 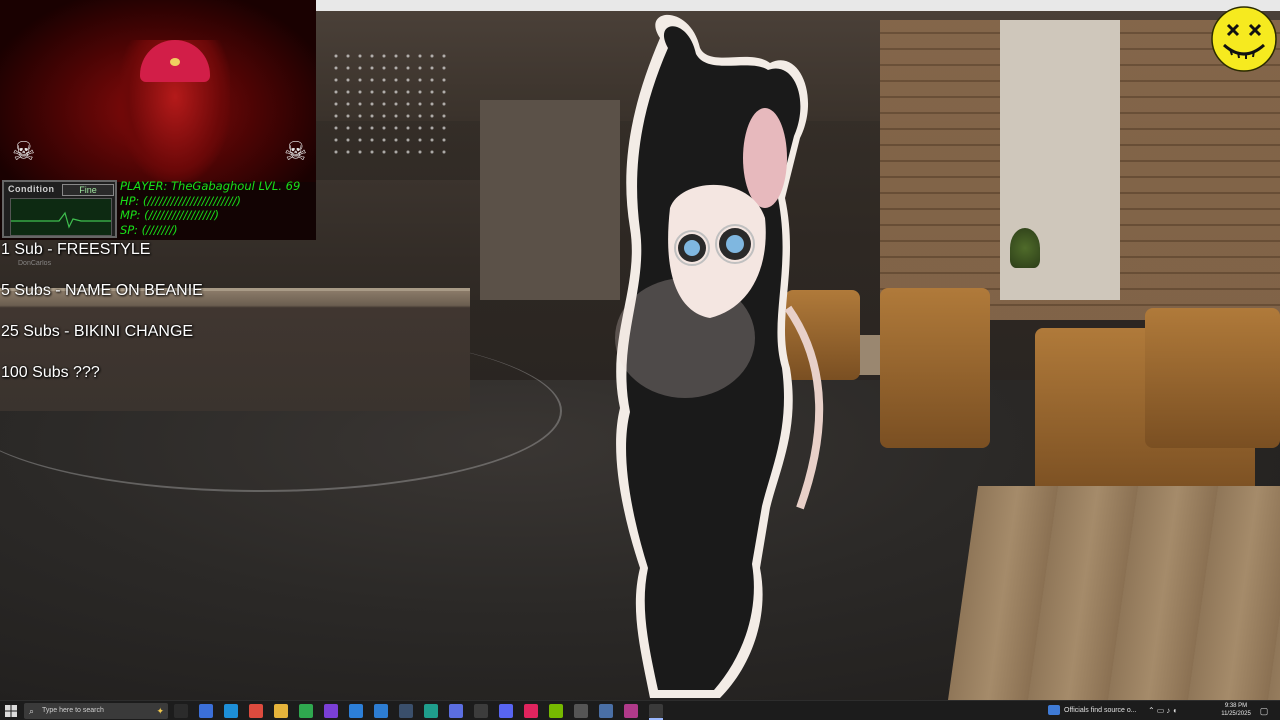 What do you see at coordinates (1054, 710) in the screenshot?
I see `news-icon` at bounding box center [1054, 710].